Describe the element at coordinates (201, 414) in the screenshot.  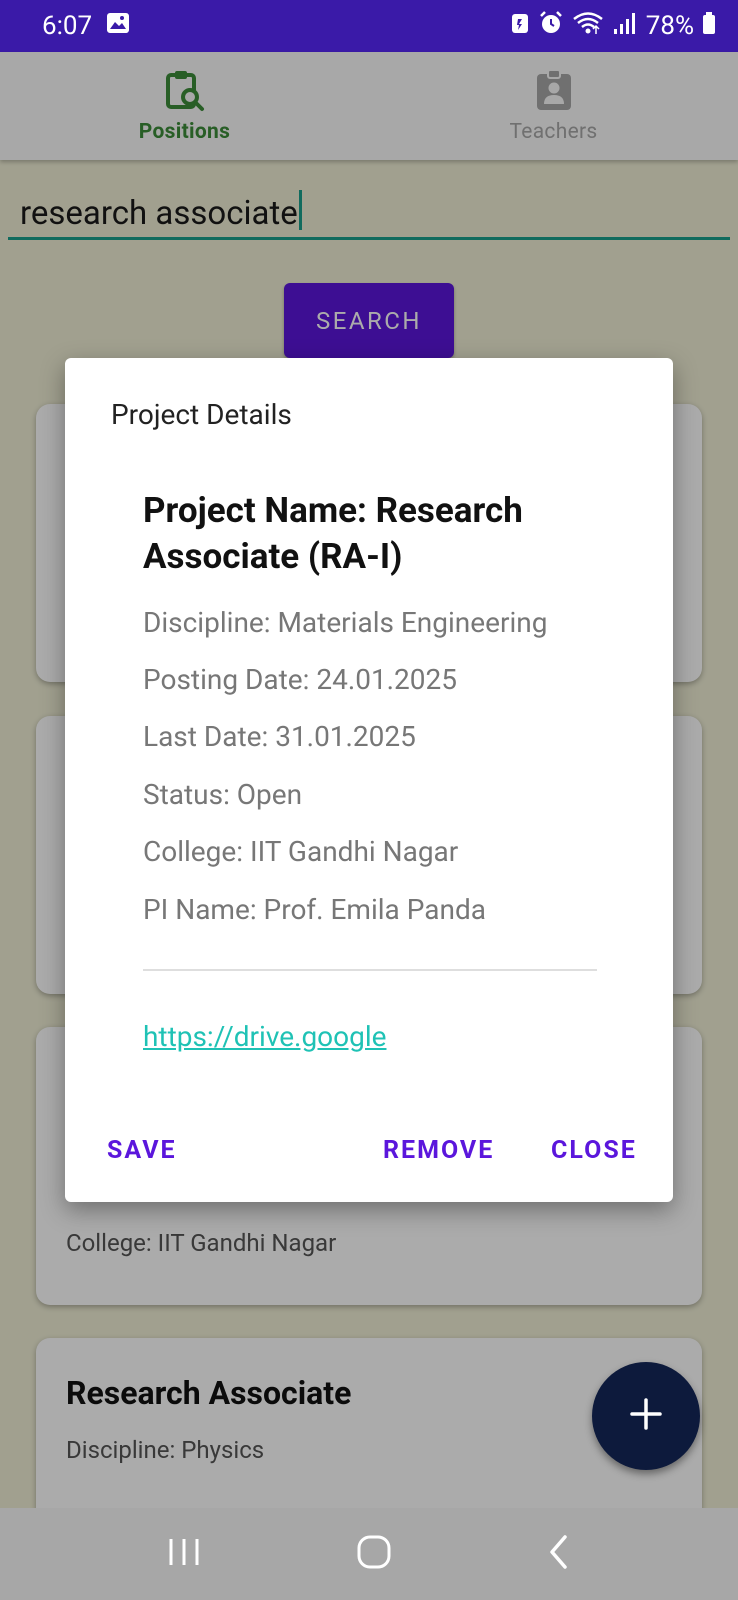
I see `dialog-title: Project Details` at that location.